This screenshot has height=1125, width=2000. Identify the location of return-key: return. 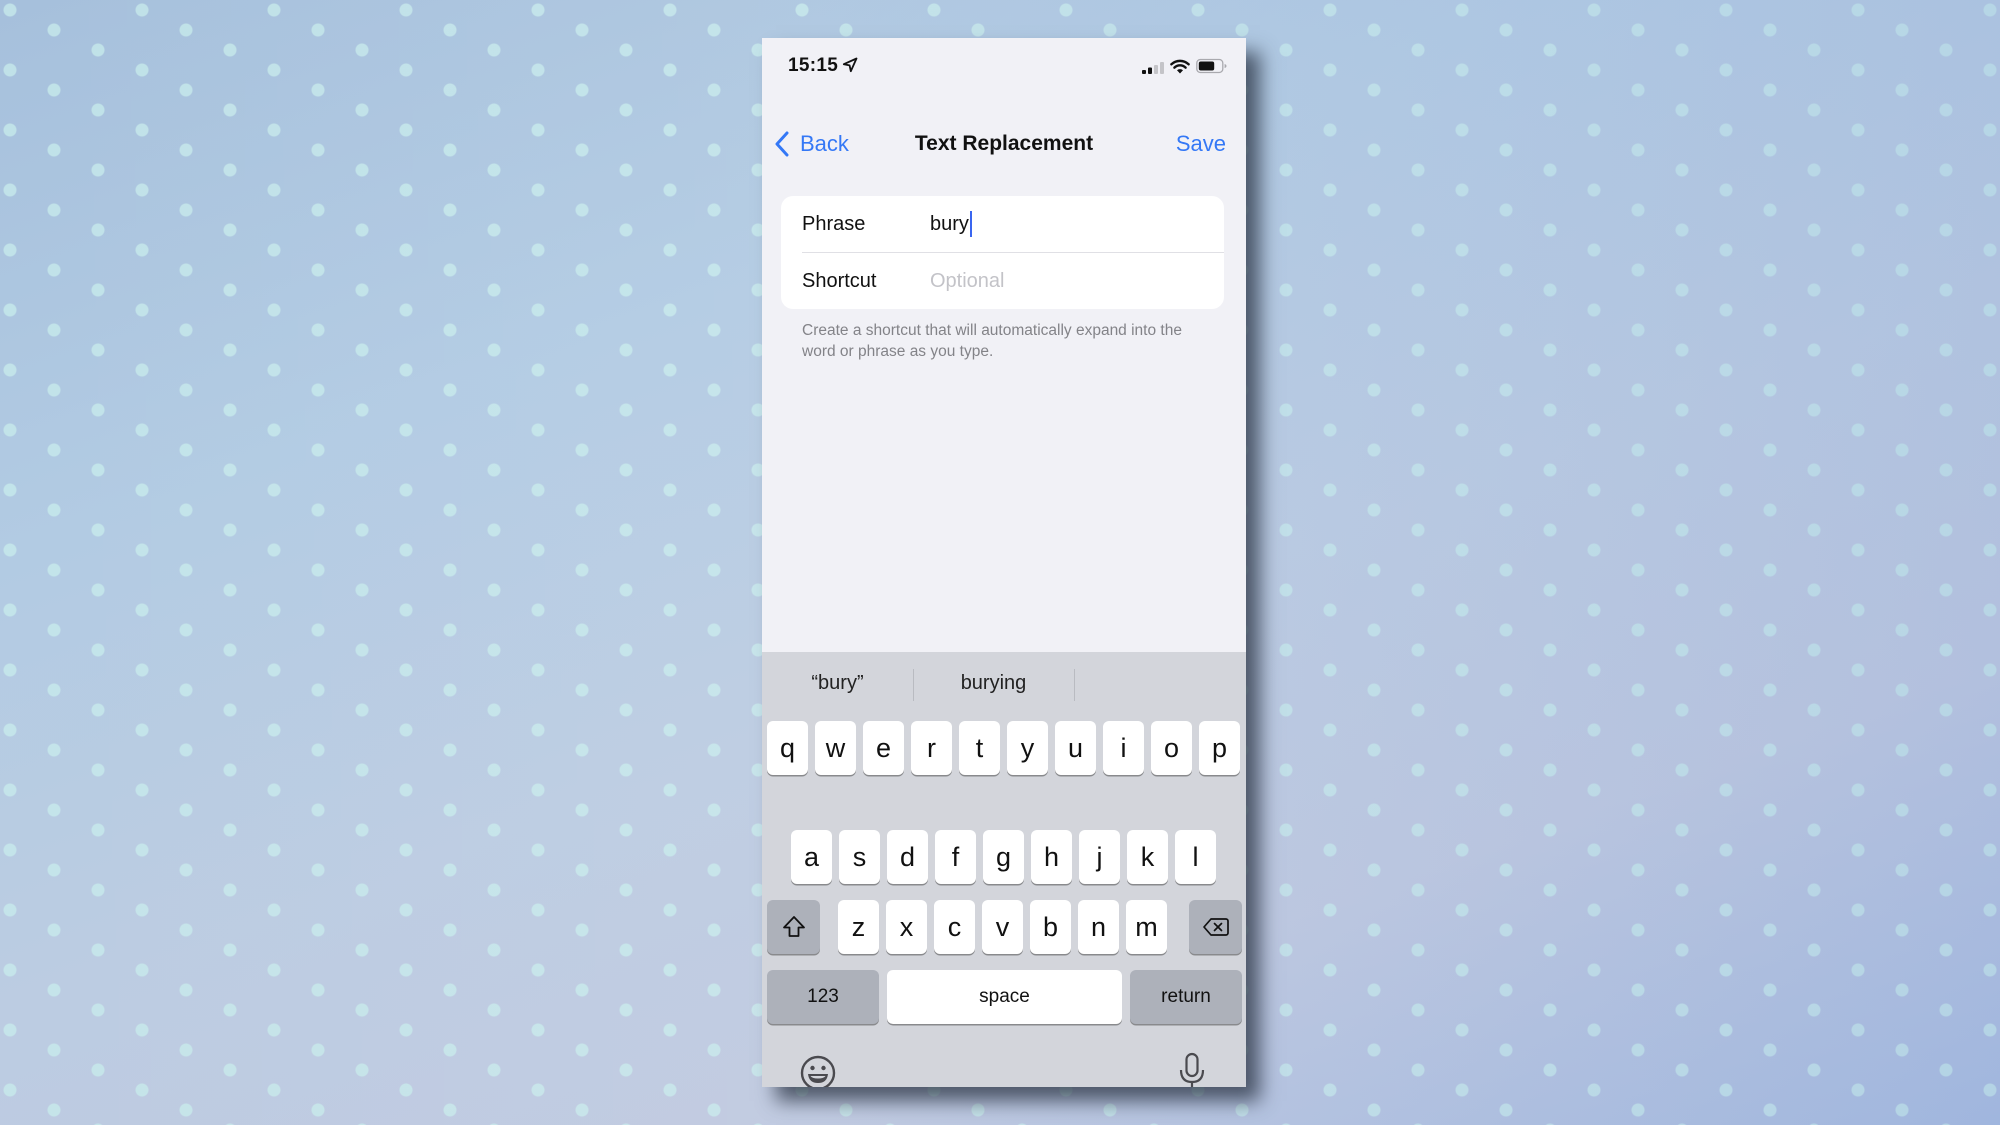
(1186, 997).